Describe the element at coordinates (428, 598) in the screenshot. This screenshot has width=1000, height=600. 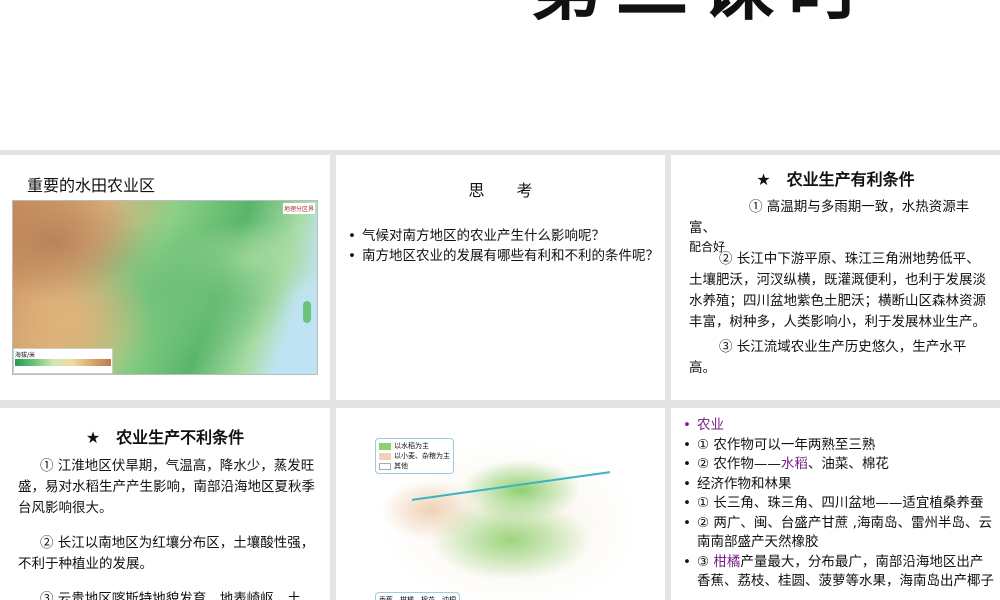
I see `legend-item: 棉花` at that location.